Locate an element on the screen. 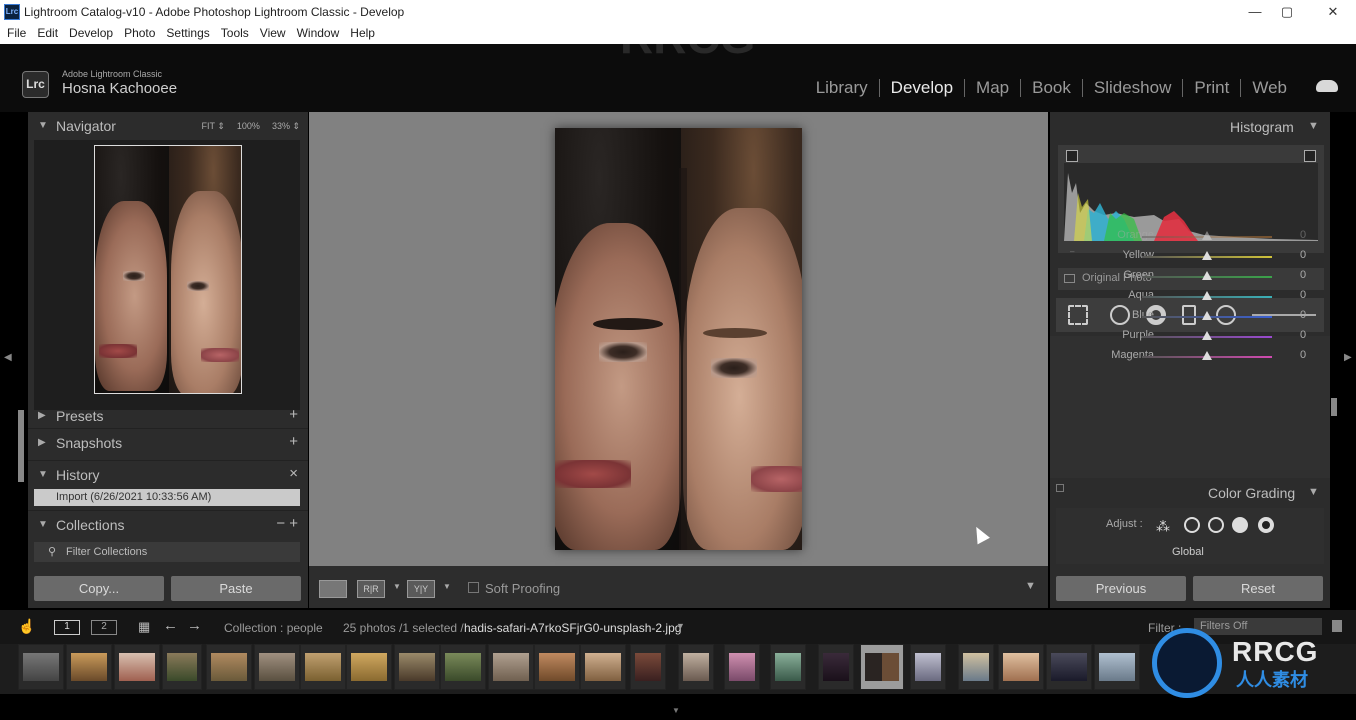 The image size is (1356, 720). grid-view-icon: ▦ is located at coordinates (144, 627).